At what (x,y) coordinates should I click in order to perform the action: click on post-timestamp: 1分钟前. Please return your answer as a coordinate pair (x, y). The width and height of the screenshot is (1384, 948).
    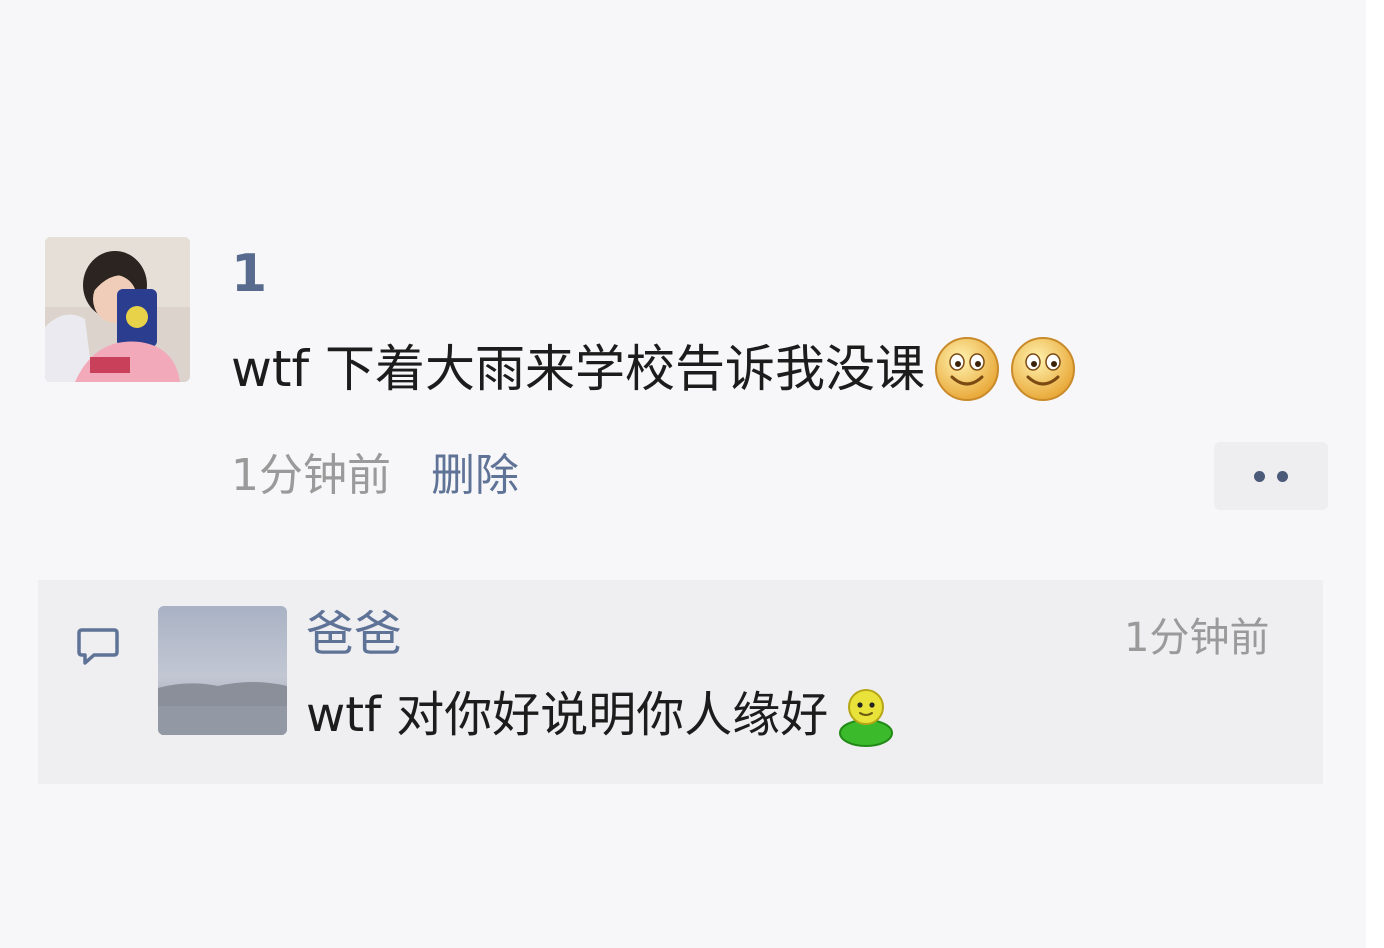
    Looking at the image, I should click on (311, 475).